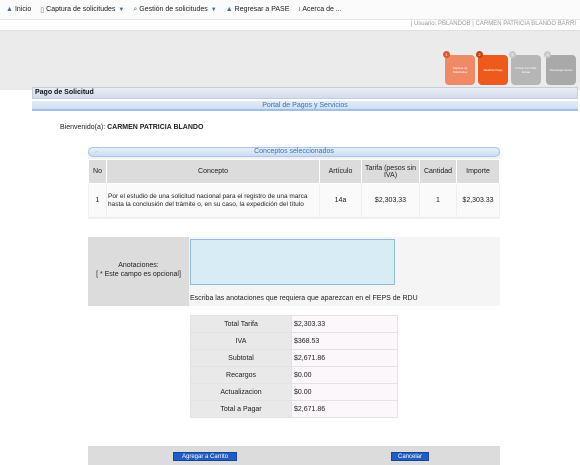  Describe the element at coordinates (438, 200) in the screenshot. I see `cell-cantidad: 1` at that location.